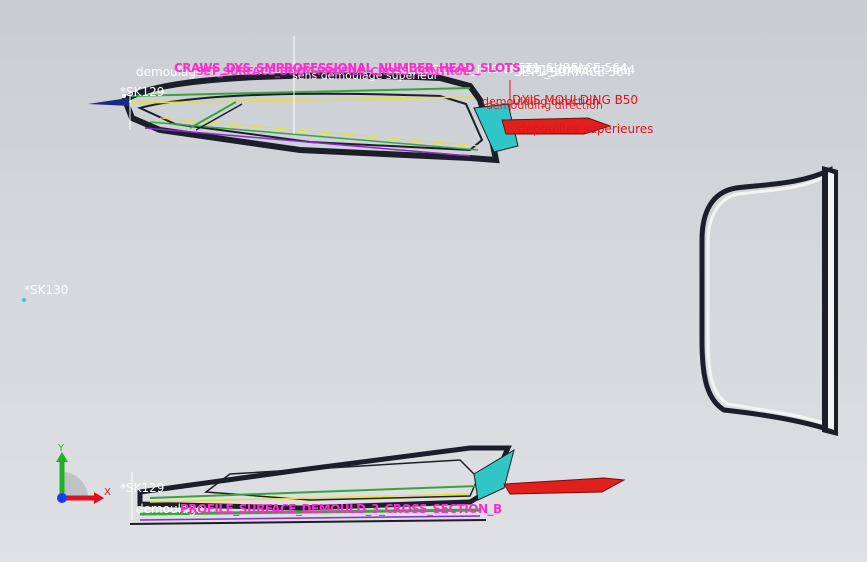 The image size is (867, 562). Describe the element at coordinates (109, 102) in the screenshot. I see `top-front-tip` at that location.